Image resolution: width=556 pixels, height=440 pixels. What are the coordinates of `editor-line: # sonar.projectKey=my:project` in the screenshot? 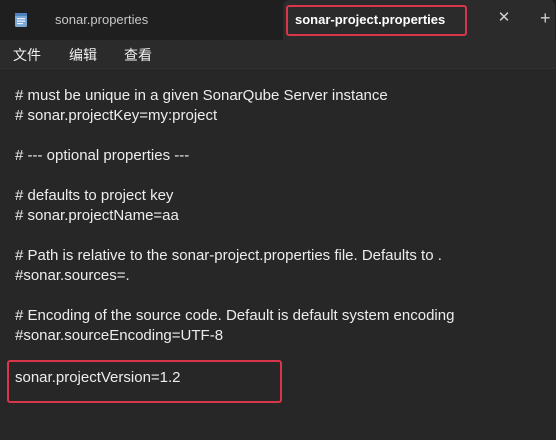 It's located at (116, 115).